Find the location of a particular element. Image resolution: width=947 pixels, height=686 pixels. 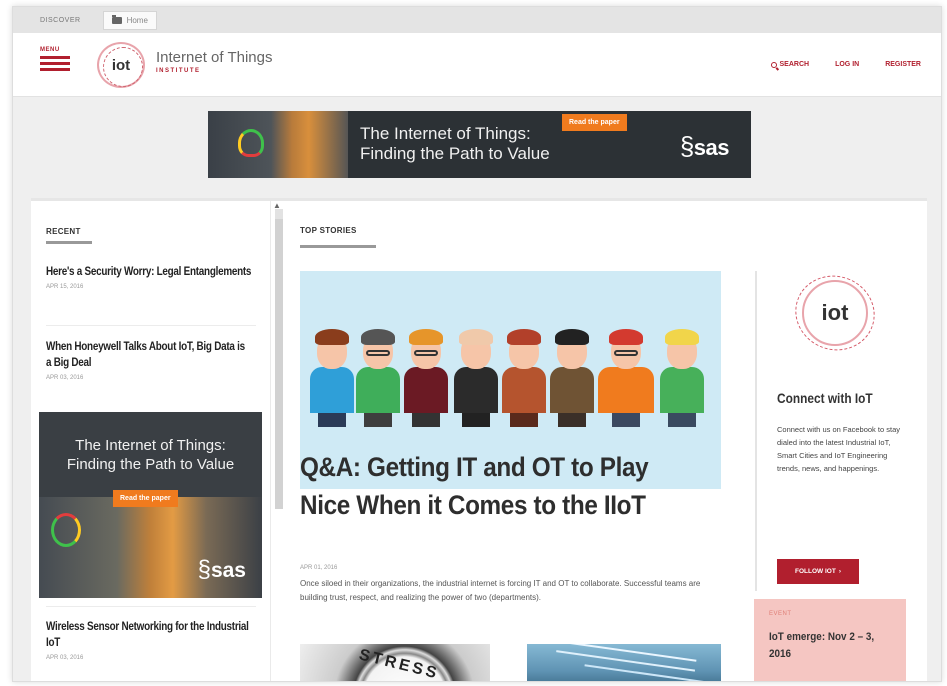

stress-text: STRESS is located at coordinates (399, 664).